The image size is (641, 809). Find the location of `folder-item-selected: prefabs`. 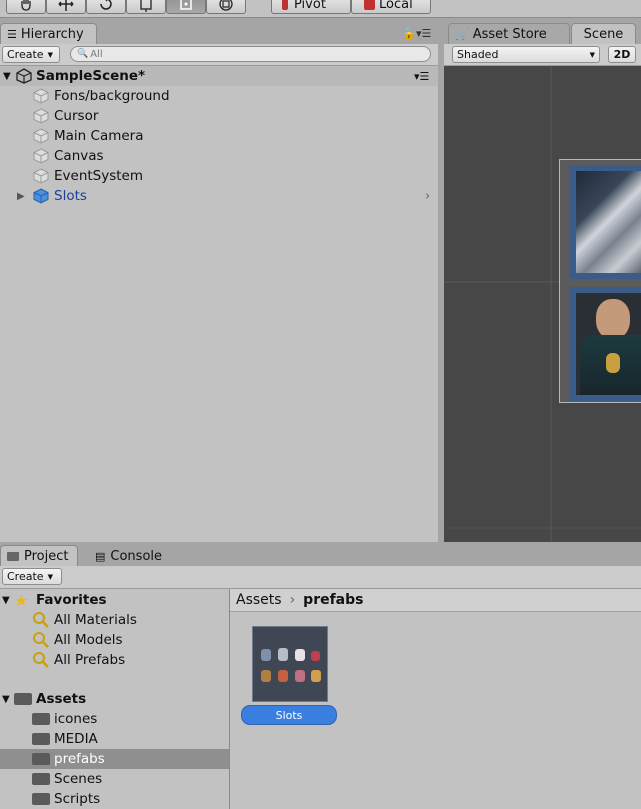

folder-item-selected: prefabs is located at coordinates (114, 759).